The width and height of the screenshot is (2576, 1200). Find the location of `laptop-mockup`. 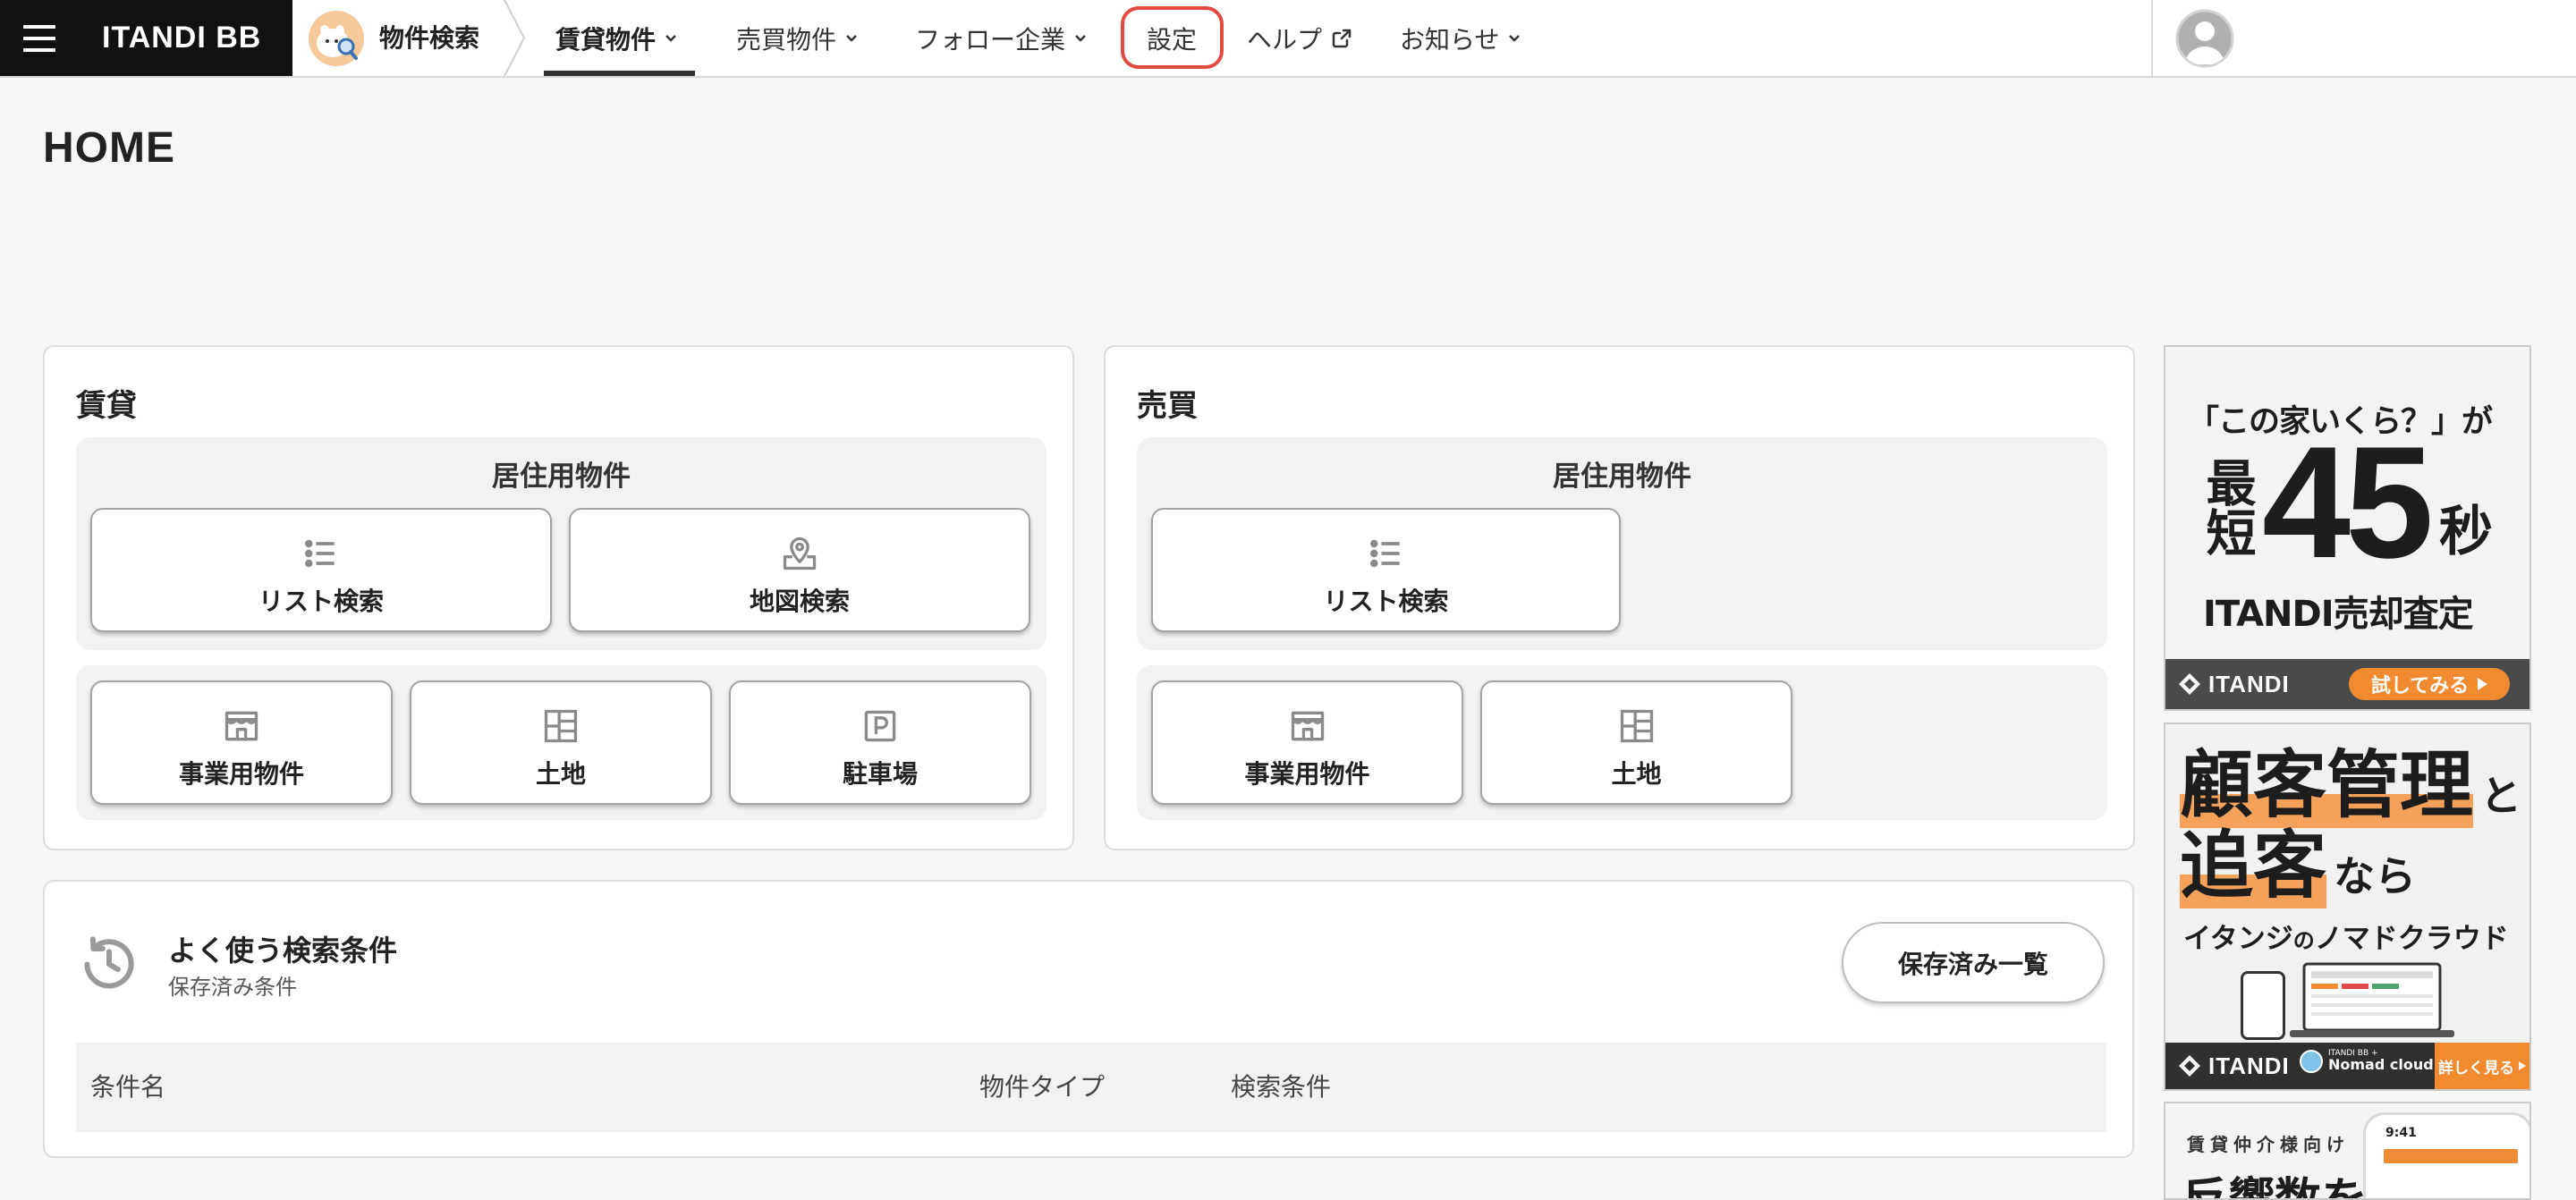

laptop-mockup is located at coordinates (2372, 1000).